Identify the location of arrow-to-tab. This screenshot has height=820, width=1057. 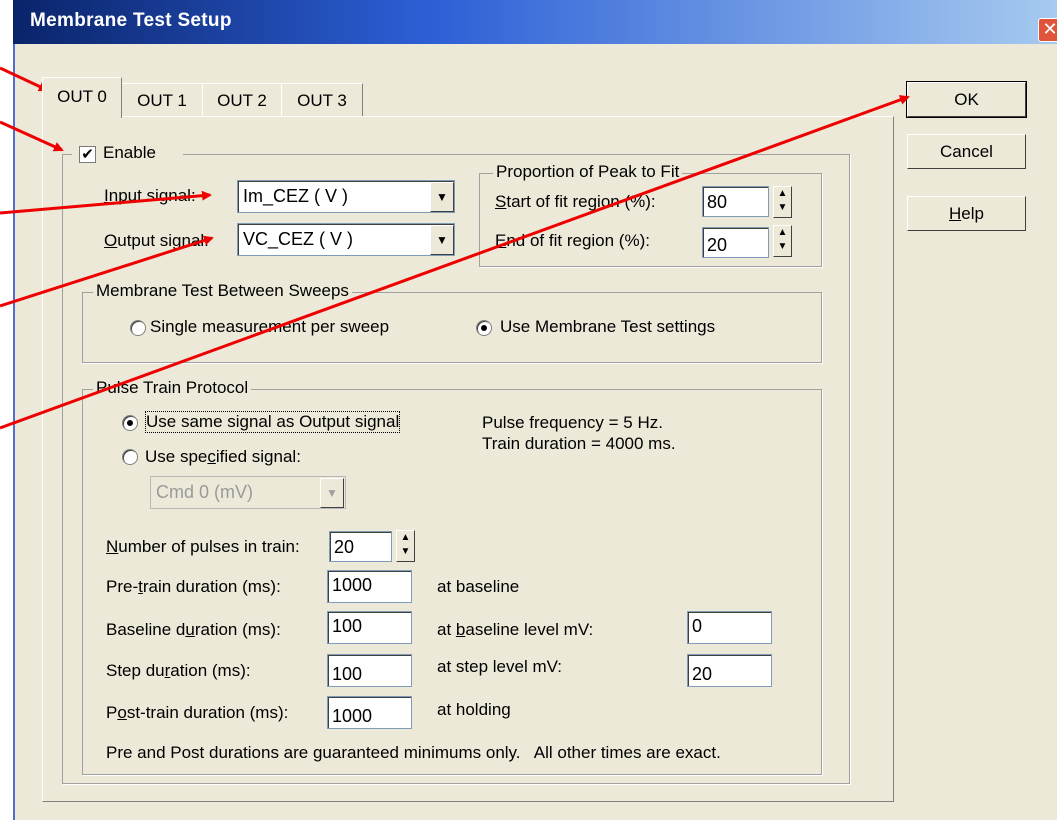
(24, 79).